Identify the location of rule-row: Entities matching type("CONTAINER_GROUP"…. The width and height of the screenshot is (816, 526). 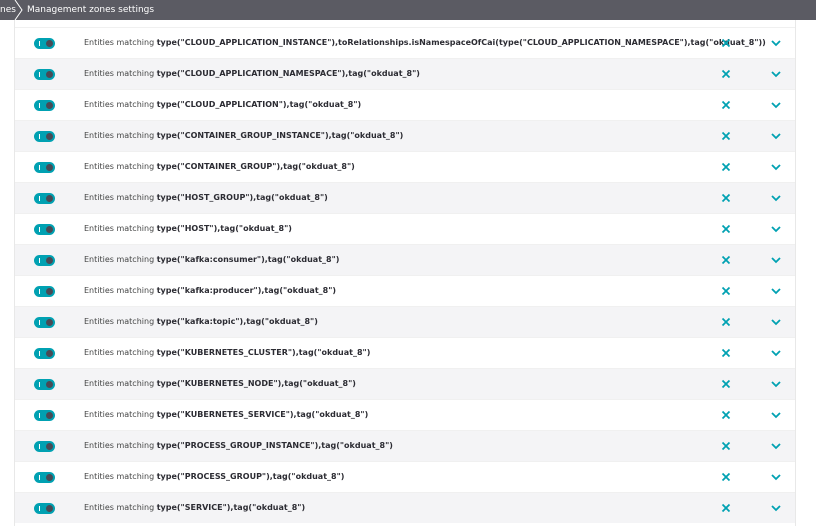
(405, 166).